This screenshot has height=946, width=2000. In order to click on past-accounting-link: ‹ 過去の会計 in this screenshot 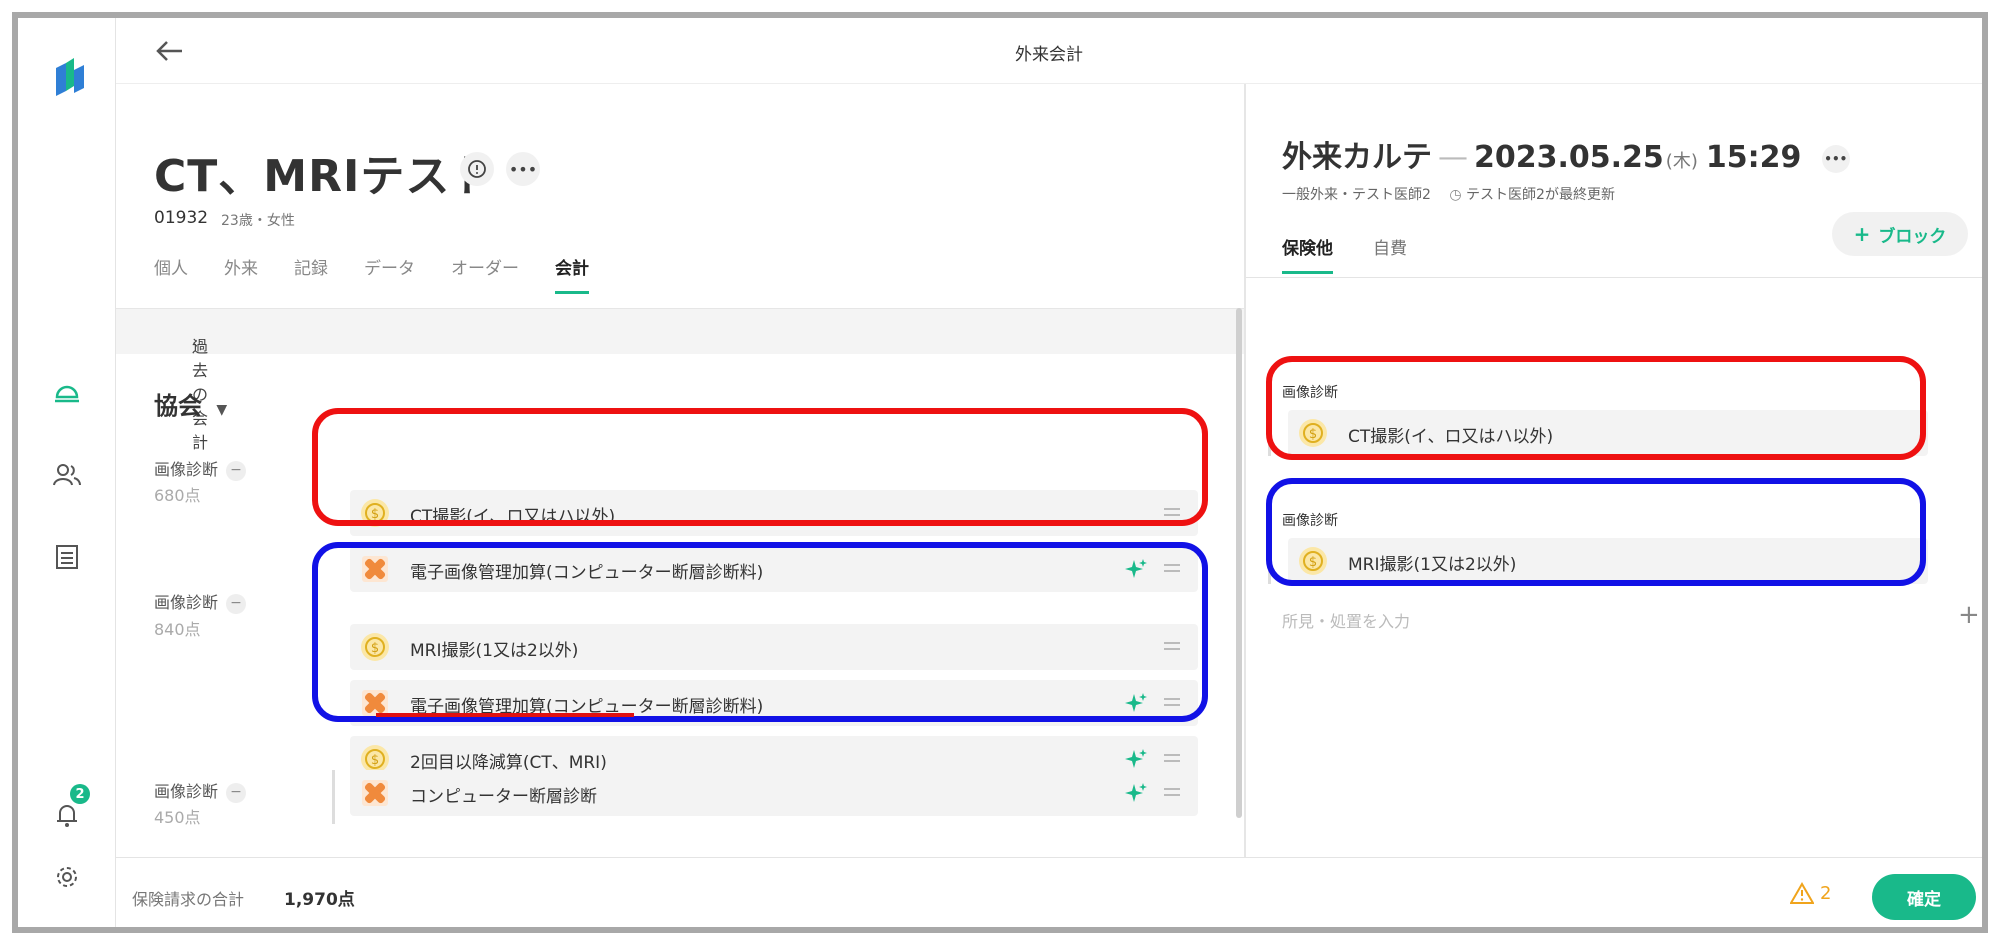, I will do `click(680, 380)`.